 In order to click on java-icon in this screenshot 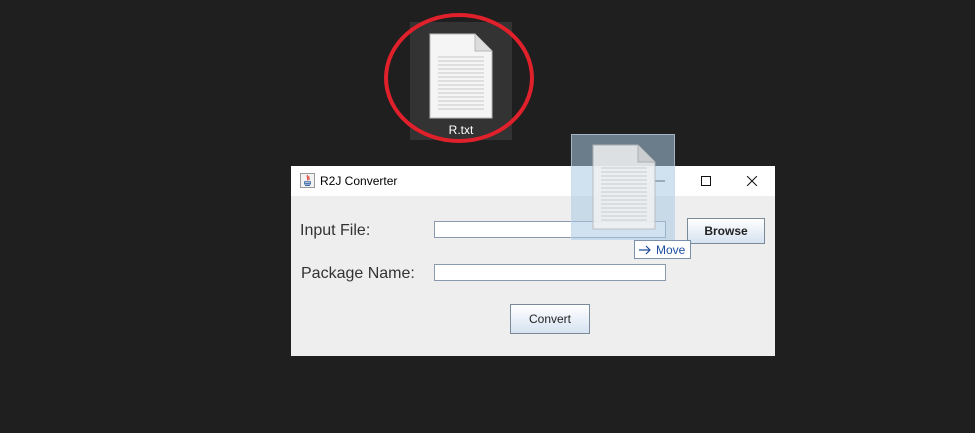, I will do `click(307, 180)`.